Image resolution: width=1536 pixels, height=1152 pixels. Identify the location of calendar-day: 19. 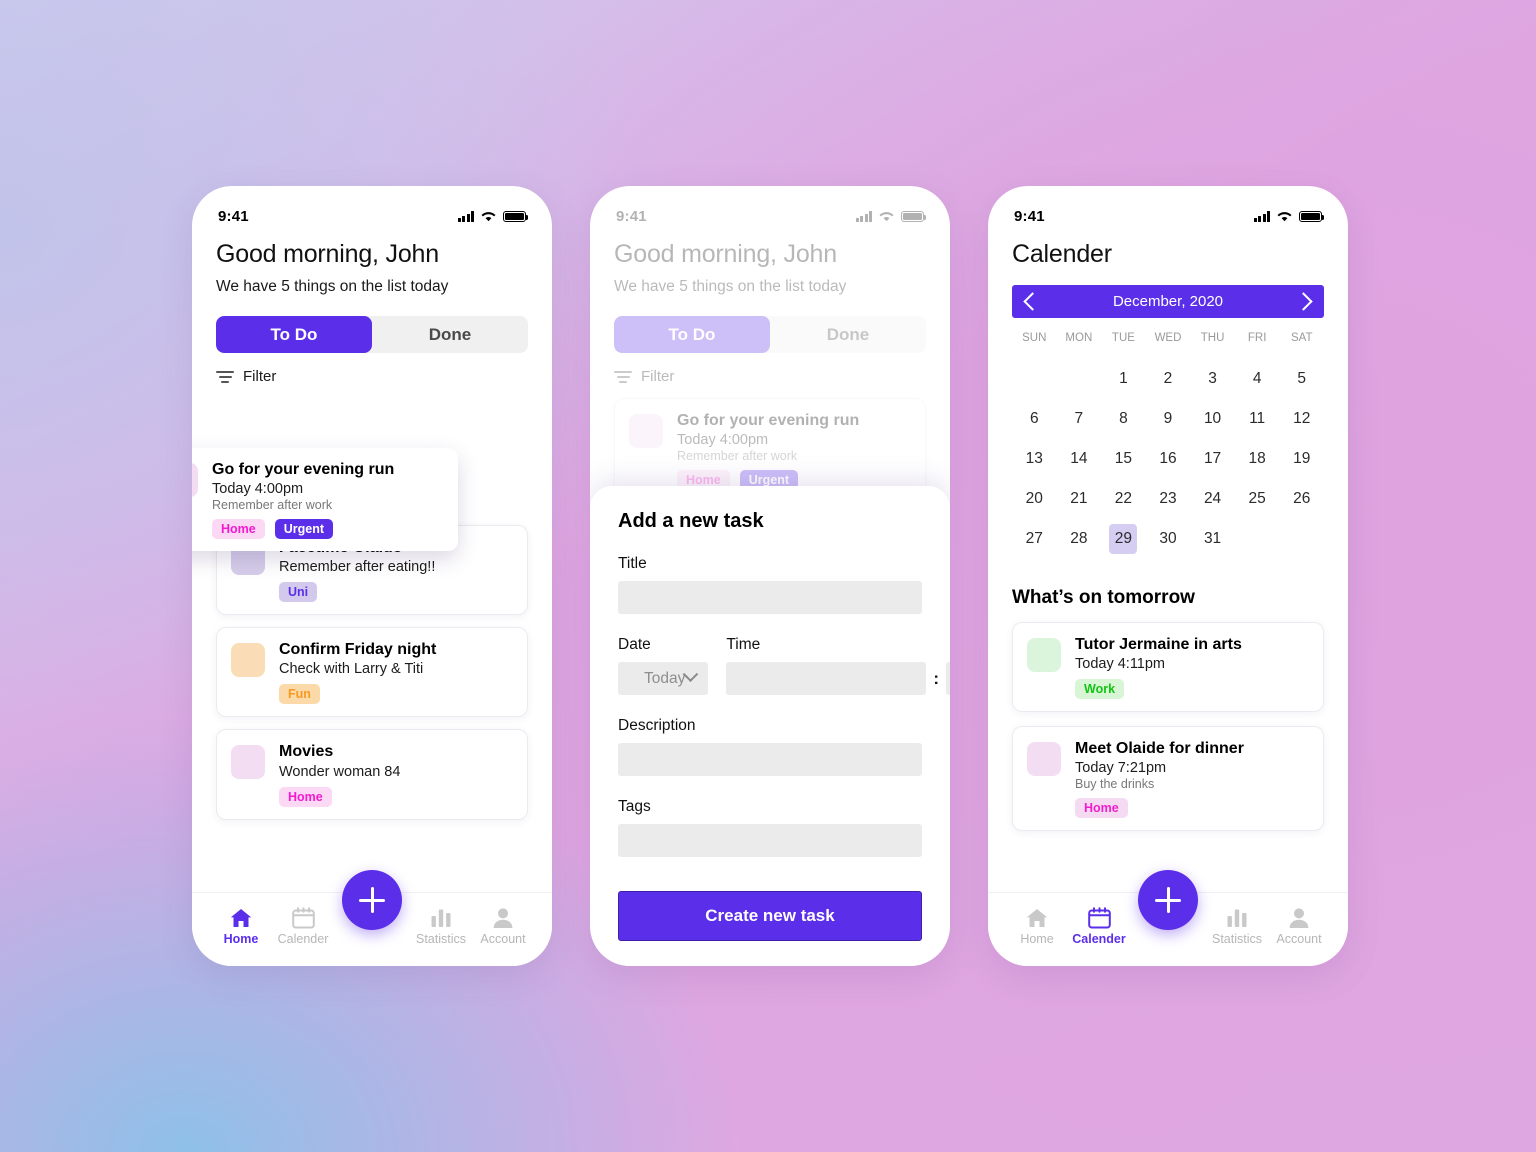
(1302, 459).